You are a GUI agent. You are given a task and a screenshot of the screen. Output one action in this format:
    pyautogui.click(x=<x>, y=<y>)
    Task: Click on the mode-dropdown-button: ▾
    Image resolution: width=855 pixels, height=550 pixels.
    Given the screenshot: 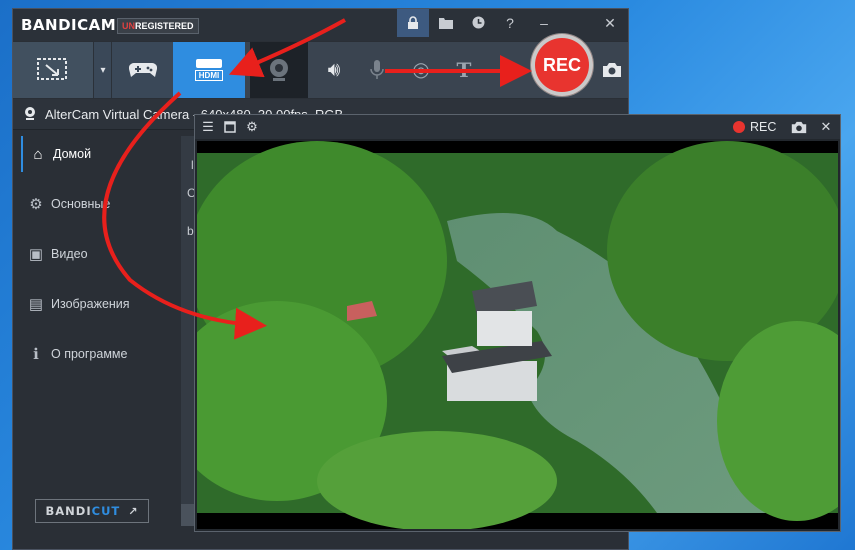 What is the action you would take?
    pyautogui.click(x=102, y=70)
    